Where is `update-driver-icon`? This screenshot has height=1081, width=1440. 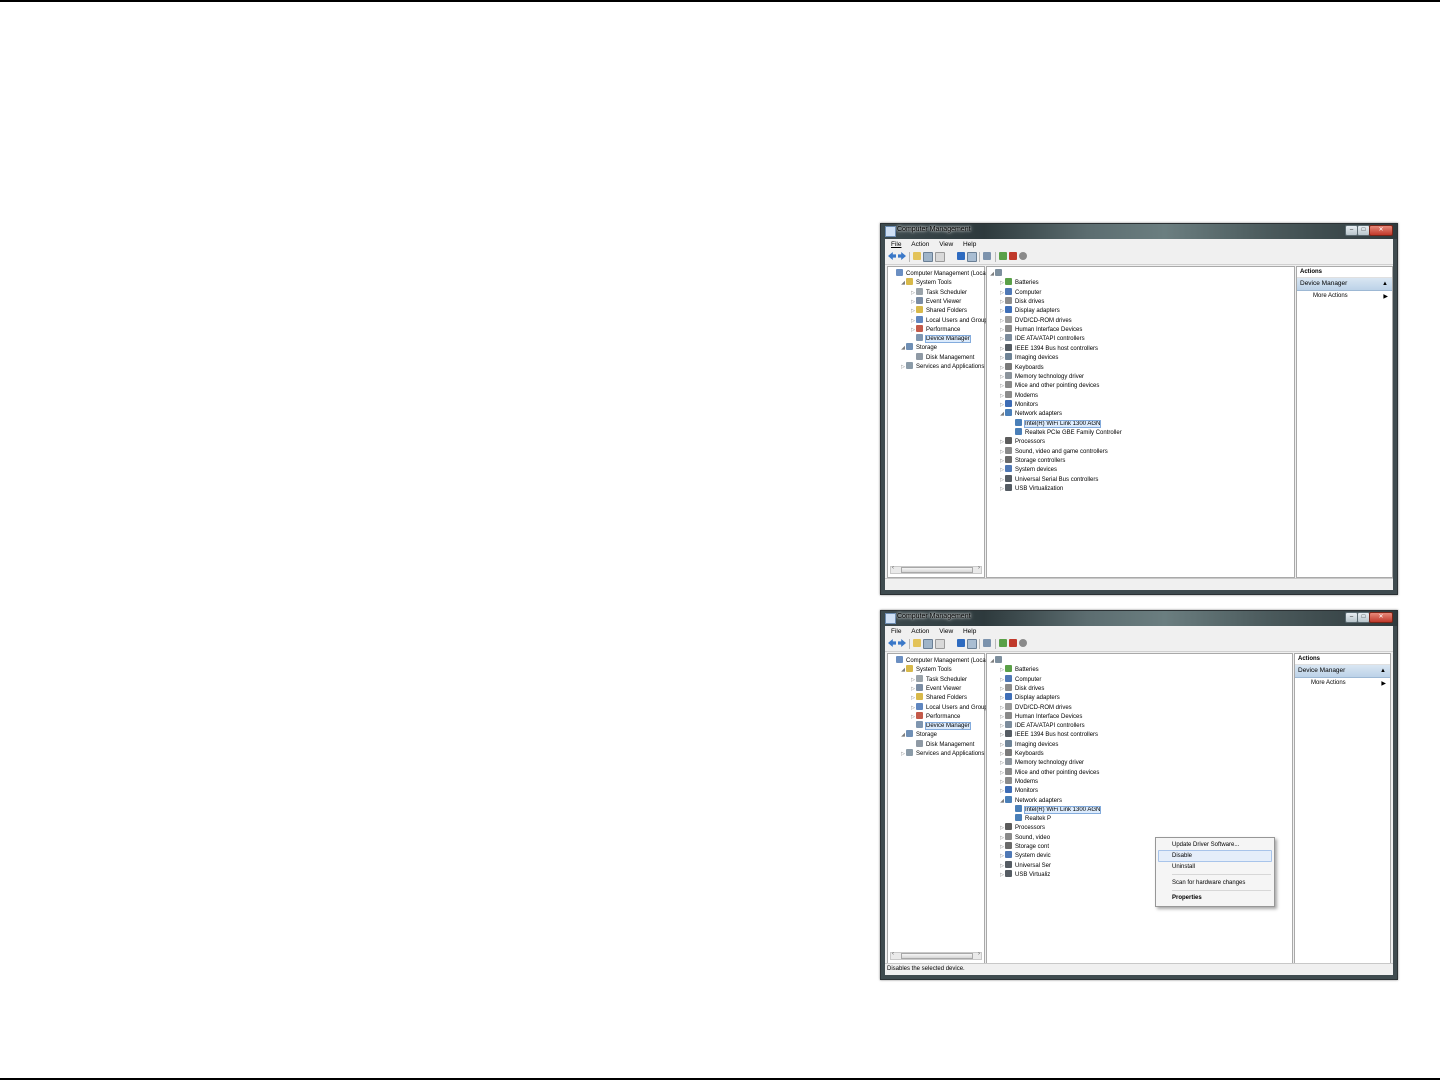
update-driver-icon is located at coordinates (1003, 256).